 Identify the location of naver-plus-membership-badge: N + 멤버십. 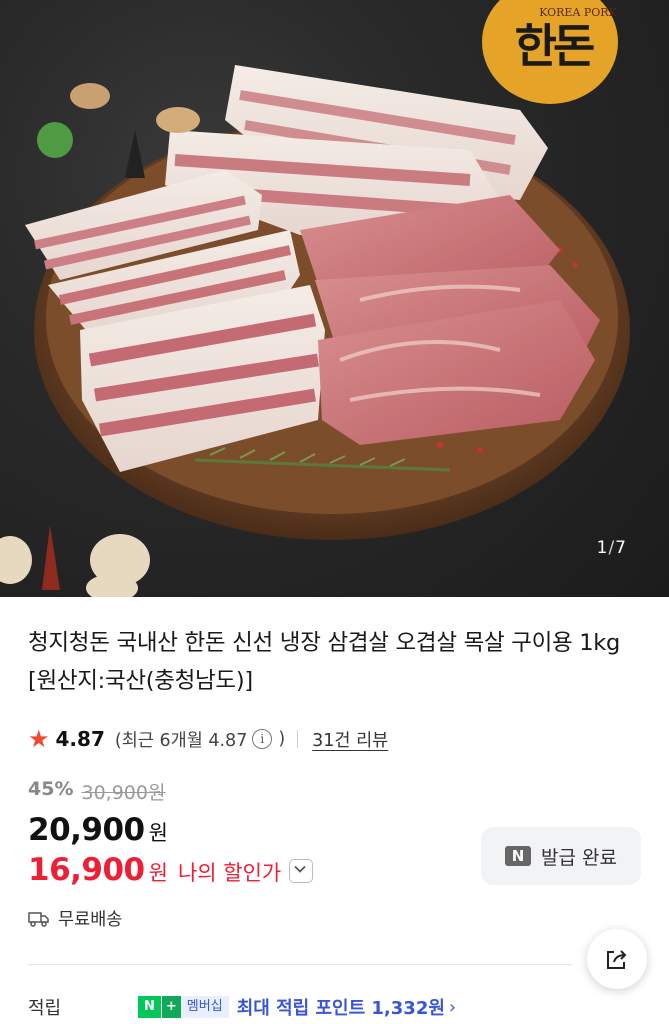
(183, 1007).